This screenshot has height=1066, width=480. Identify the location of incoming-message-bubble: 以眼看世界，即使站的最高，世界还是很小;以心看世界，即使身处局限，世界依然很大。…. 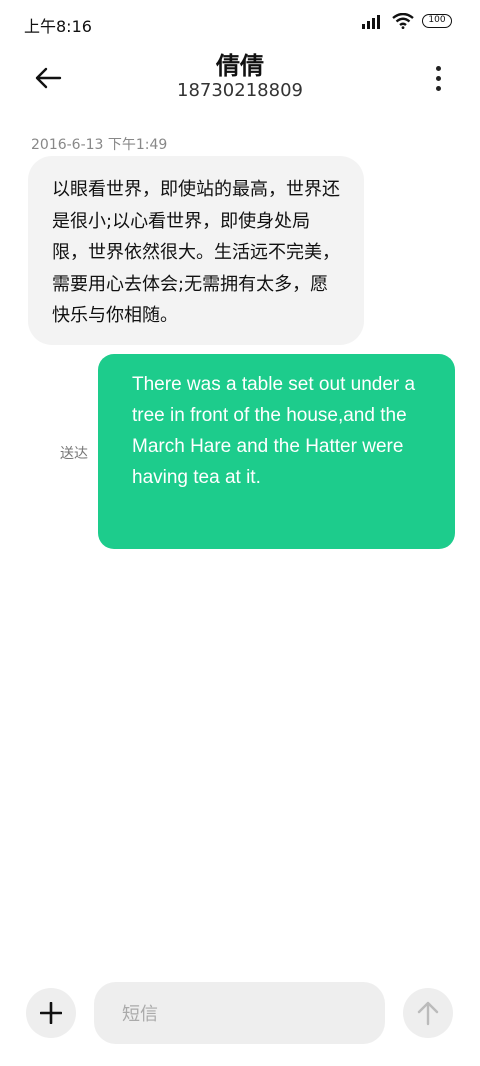
(196, 250).